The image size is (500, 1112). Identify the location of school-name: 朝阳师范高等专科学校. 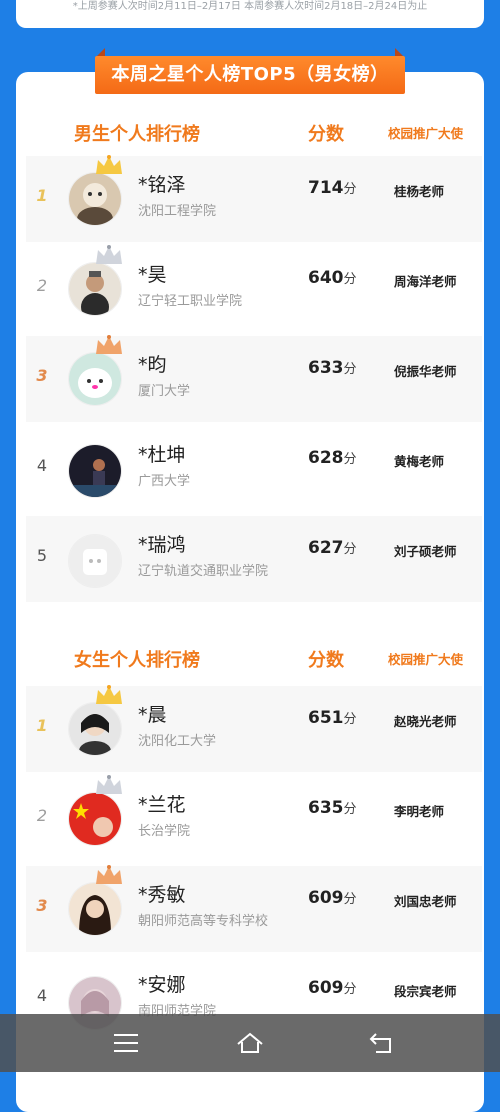
(203, 921).